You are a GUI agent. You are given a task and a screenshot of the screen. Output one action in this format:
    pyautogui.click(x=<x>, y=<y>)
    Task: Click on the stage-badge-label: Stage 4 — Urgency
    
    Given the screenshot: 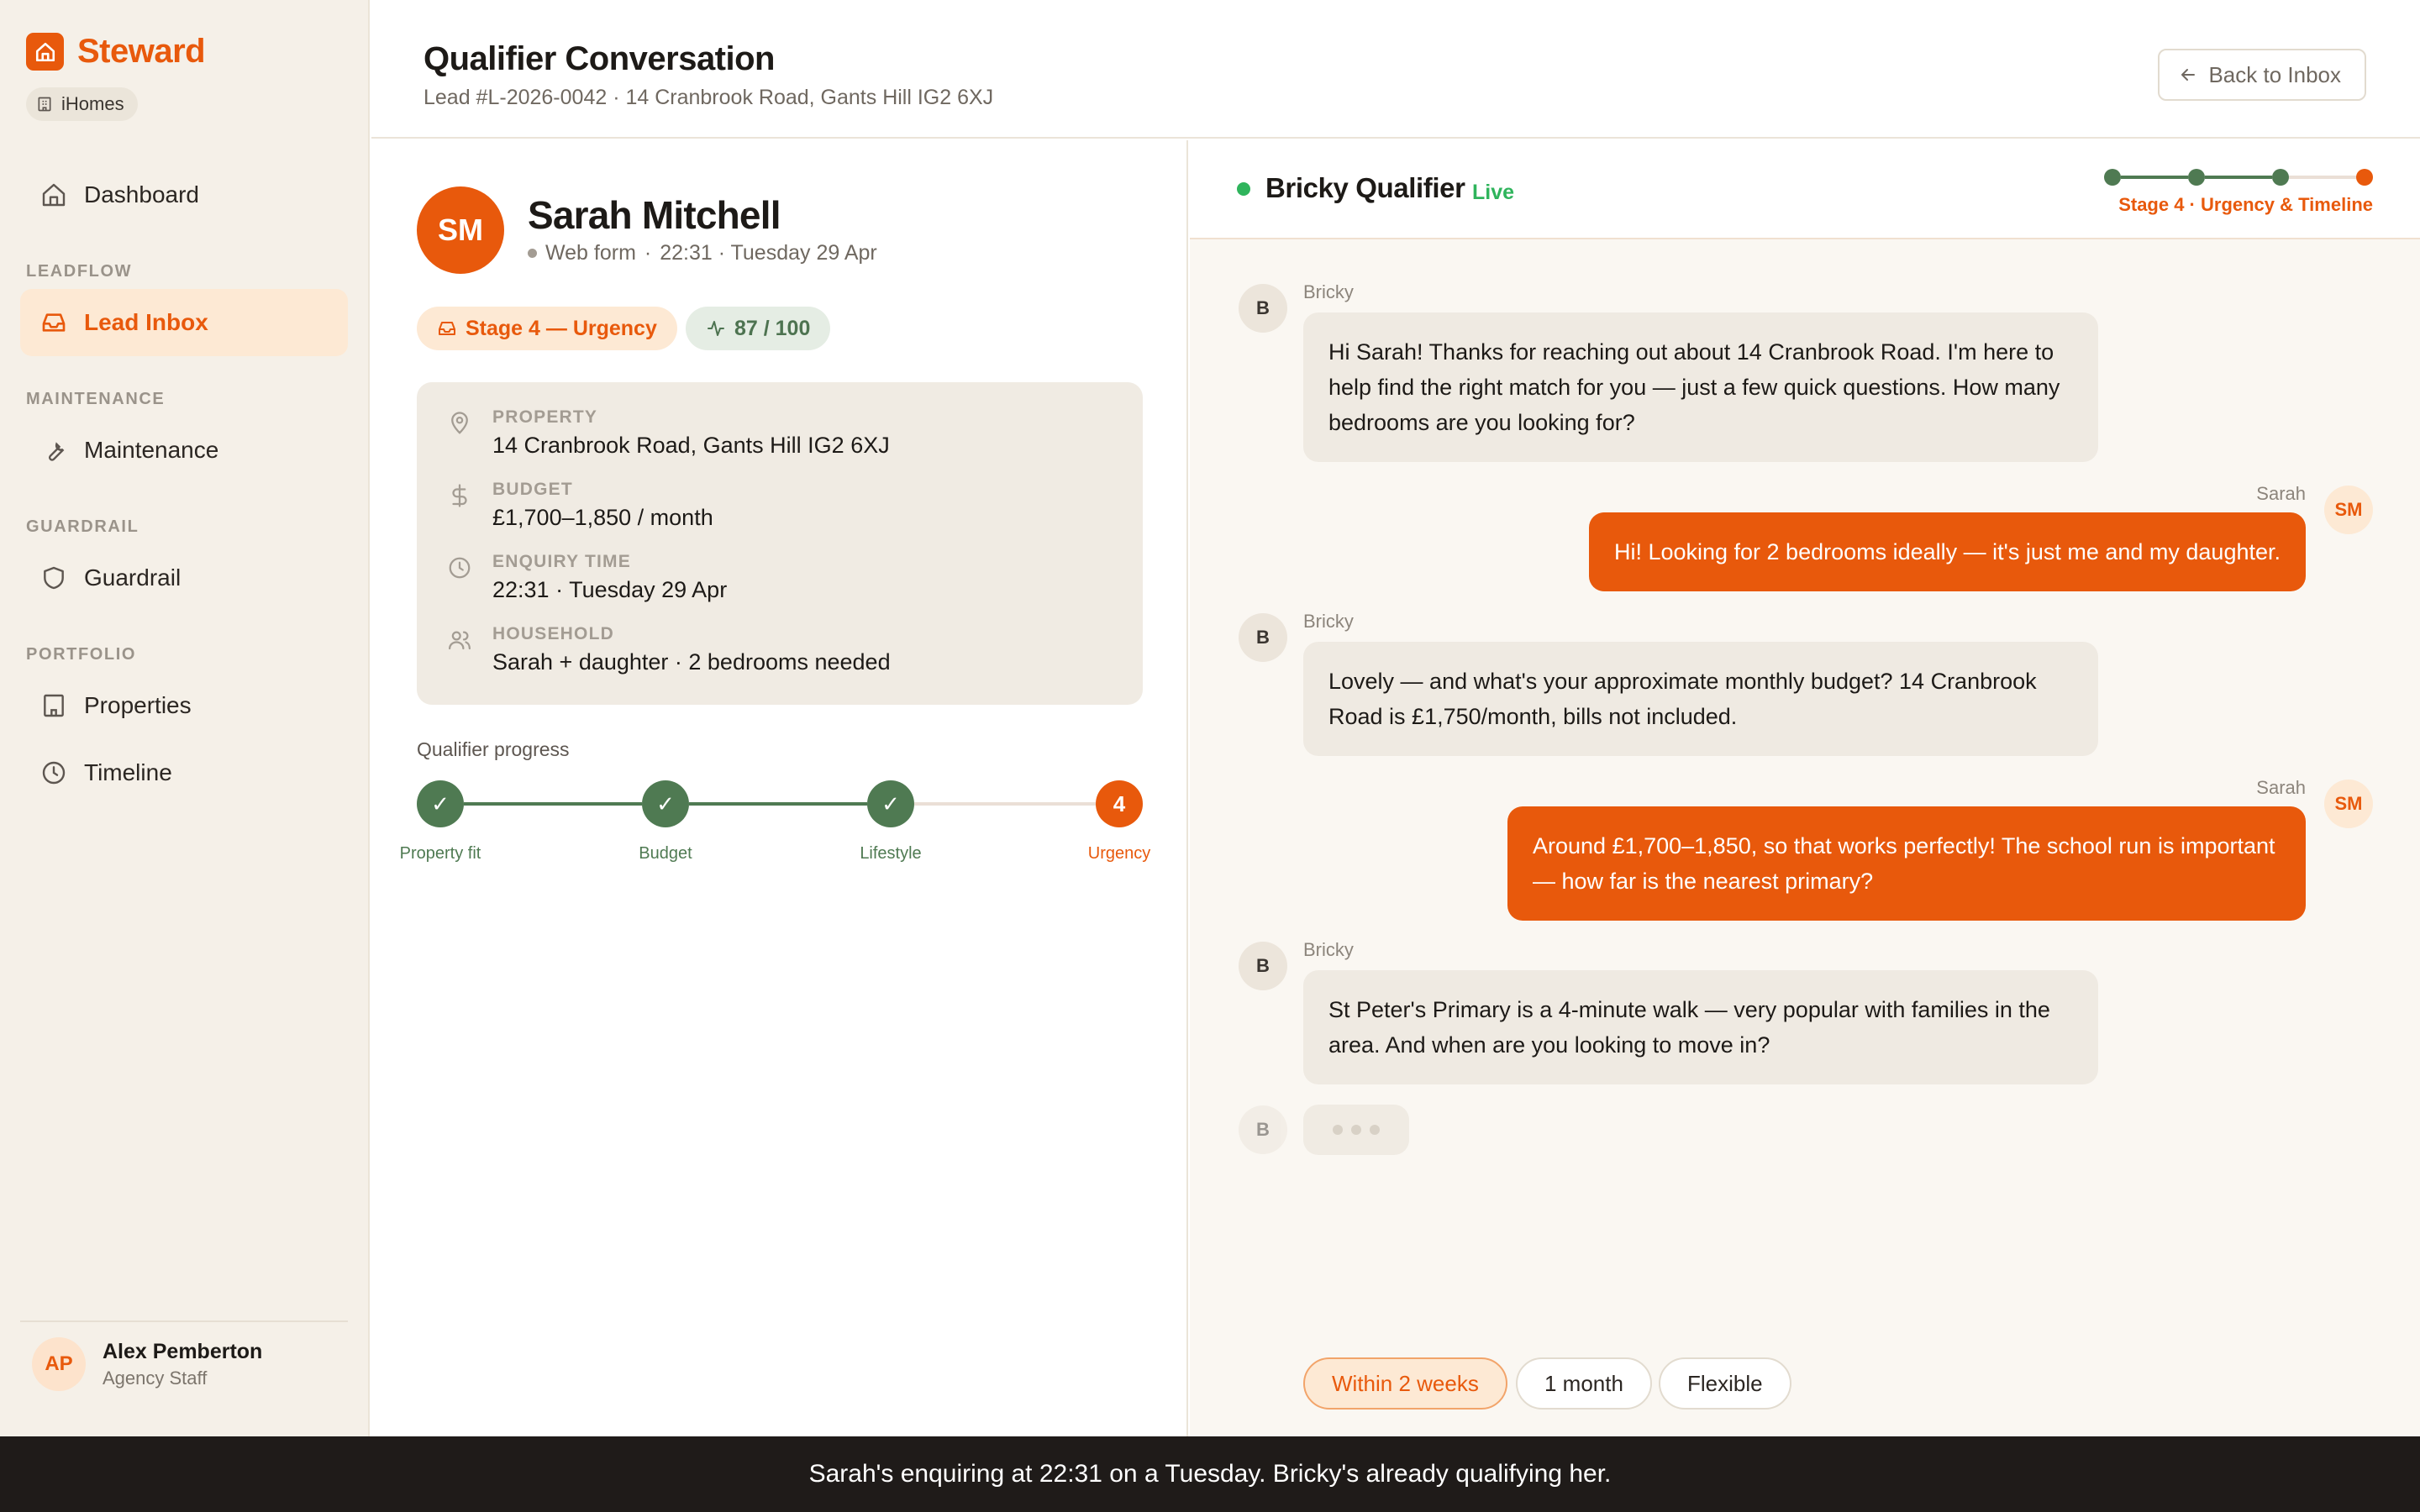 What is the action you would take?
    pyautogui.click(x=561, y=328)
    